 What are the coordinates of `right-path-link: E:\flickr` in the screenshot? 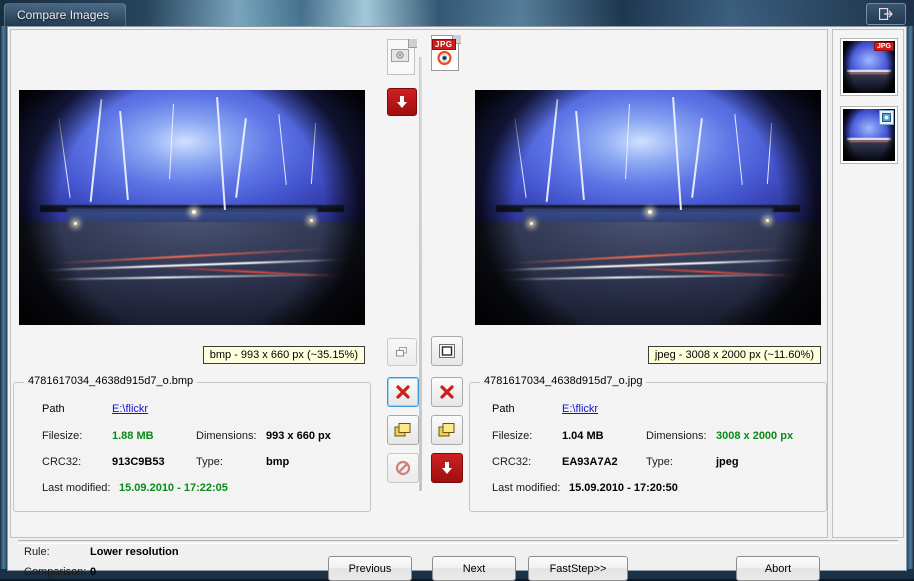 It's located at (580, 409).